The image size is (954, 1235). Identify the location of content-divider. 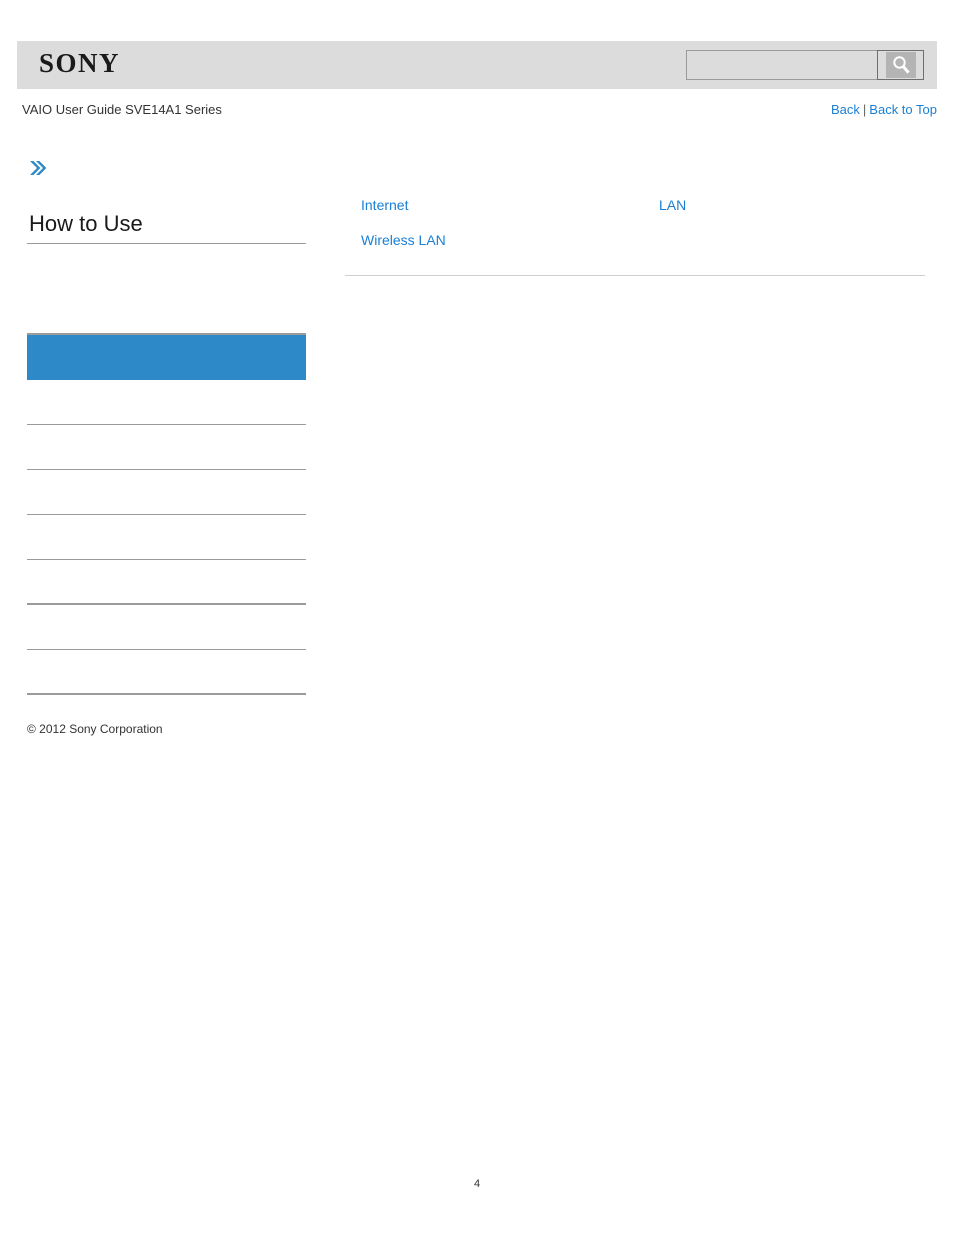
(635, 275).